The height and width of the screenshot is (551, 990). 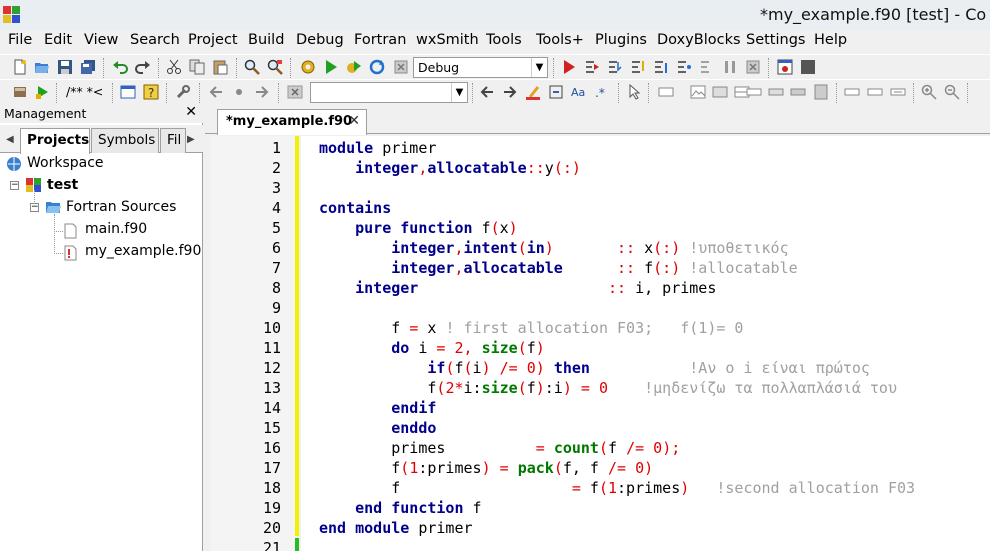 What do you see at coordinates (43, 92) in the screenshot?
I see `extract-docs-icon` at bounding box center [43, 92].